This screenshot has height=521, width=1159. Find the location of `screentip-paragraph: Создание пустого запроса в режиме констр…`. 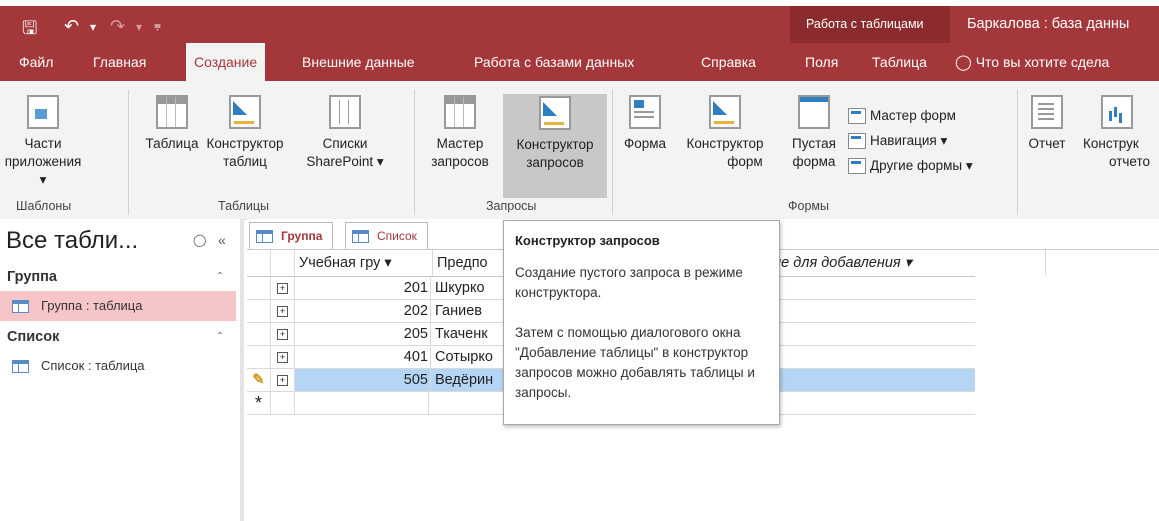

screentip-paragraph: Создание пустого запроса в режиме констр… is located at coordinates (629, 282).